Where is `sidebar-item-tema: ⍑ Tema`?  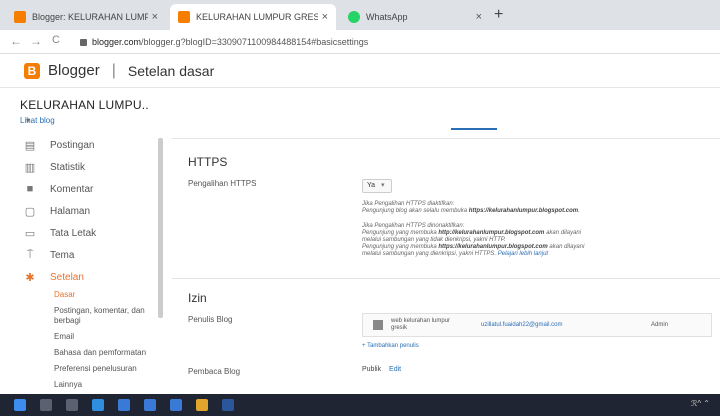 sidebar-item-tema: ⍑ Tema is located at coordinates (79, 255).